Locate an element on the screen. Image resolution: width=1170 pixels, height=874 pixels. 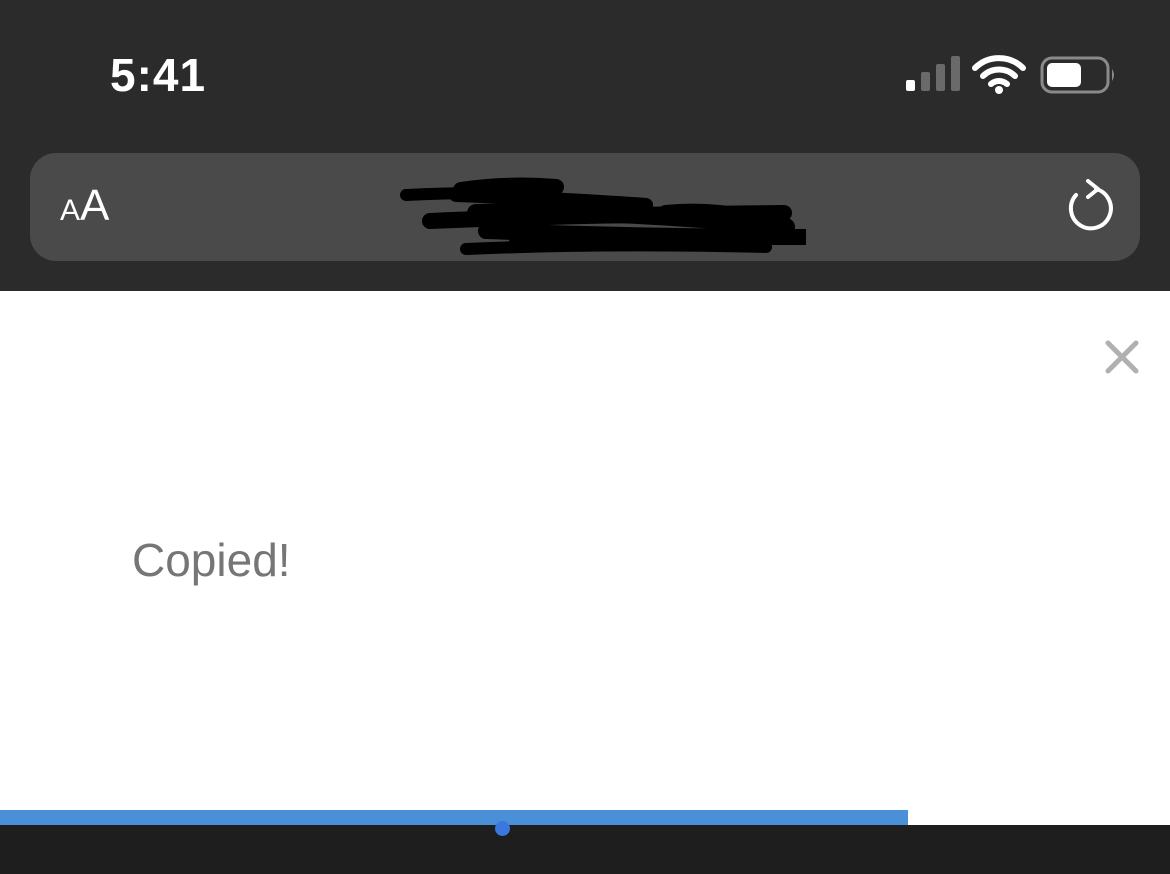
reader-small-a: A is located at coordinates (70, 210).